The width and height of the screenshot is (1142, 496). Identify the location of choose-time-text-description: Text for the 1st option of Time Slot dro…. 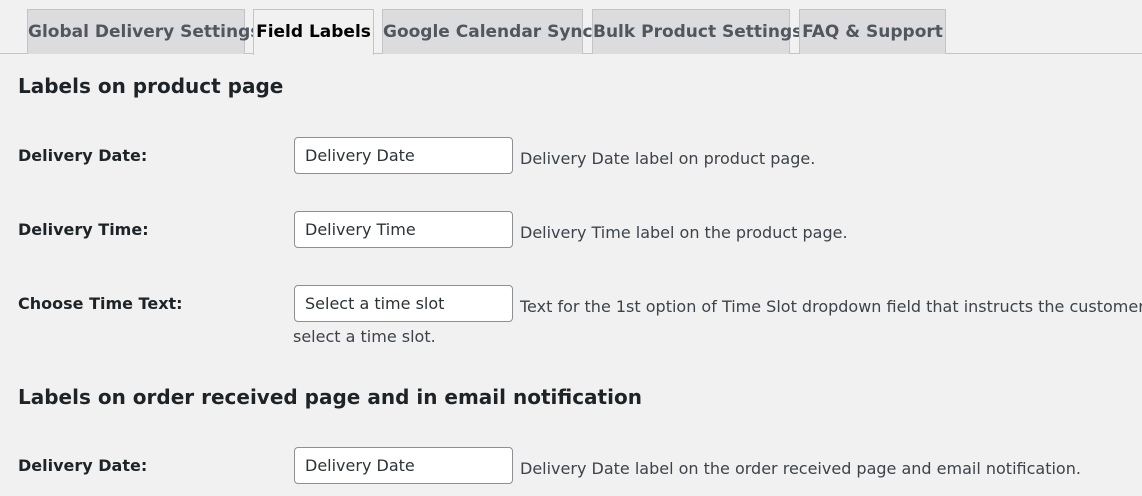
(831, 306).